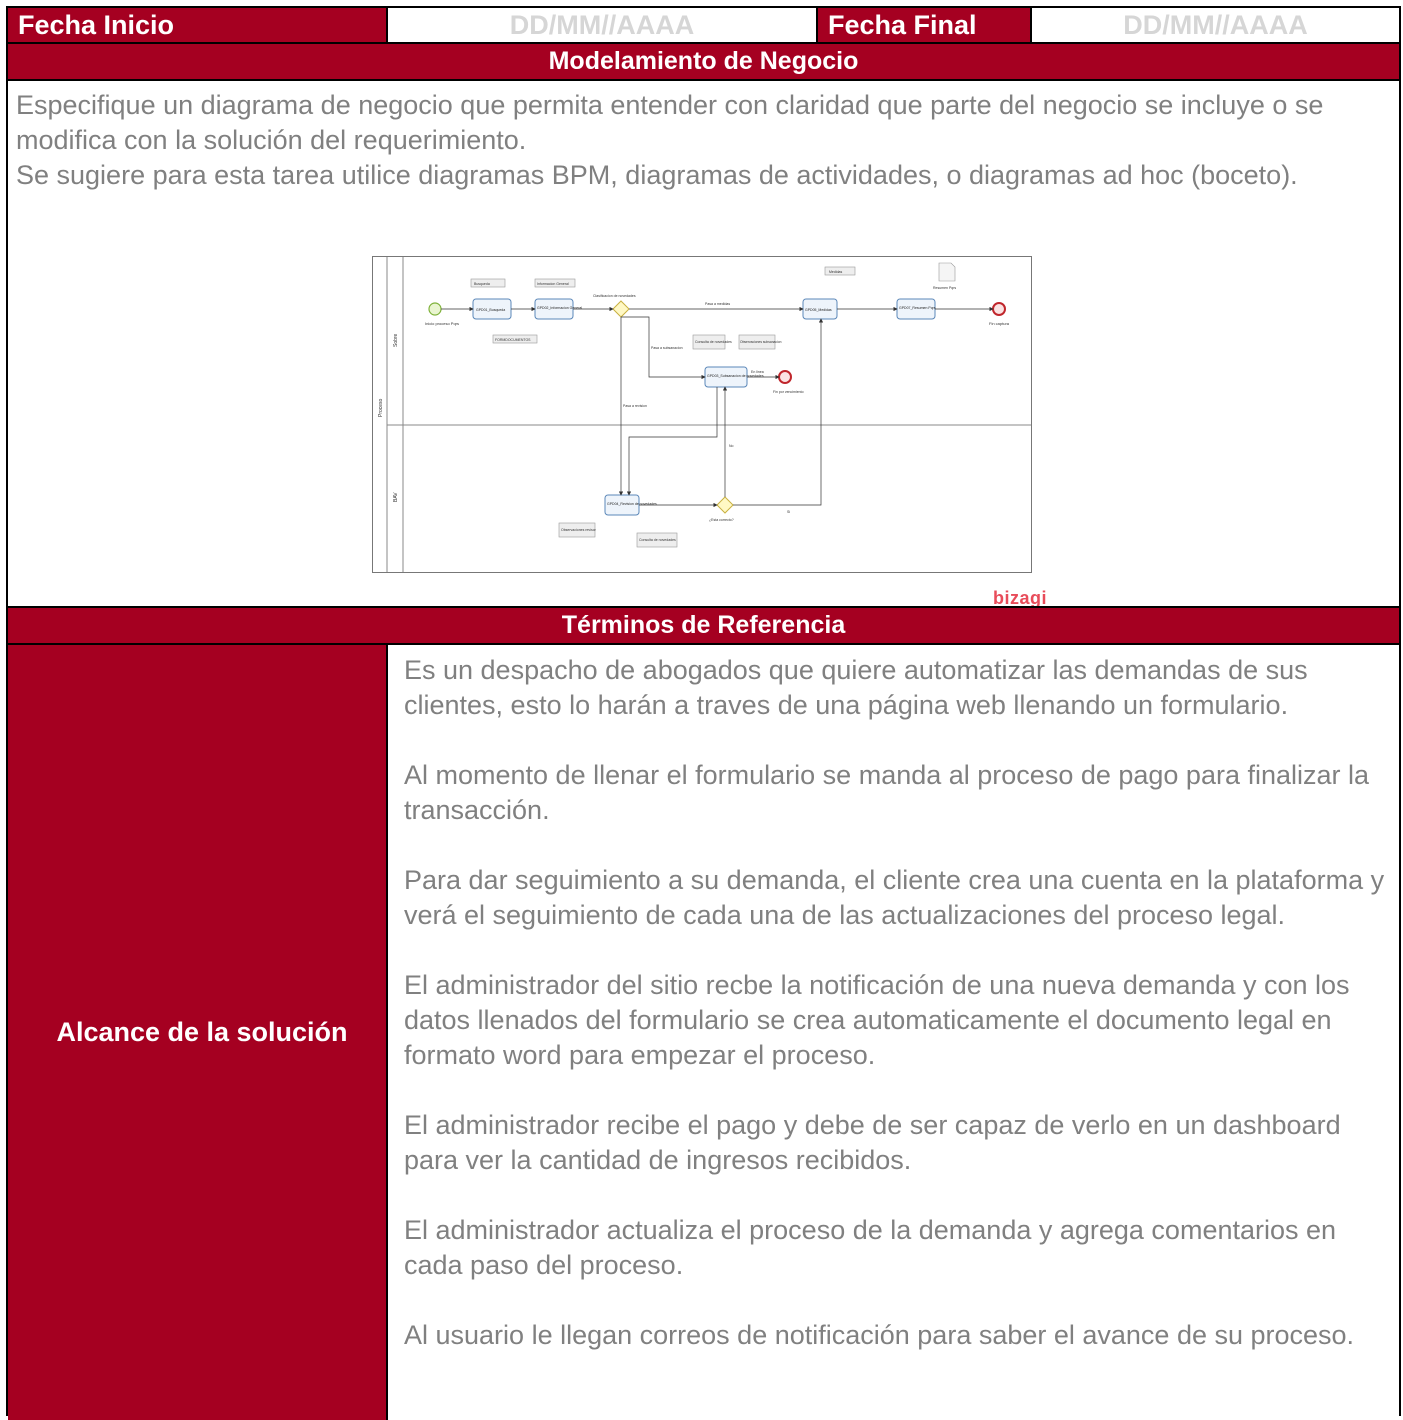  I want to click on artifact-label: Busqueda, so click(482, 284).